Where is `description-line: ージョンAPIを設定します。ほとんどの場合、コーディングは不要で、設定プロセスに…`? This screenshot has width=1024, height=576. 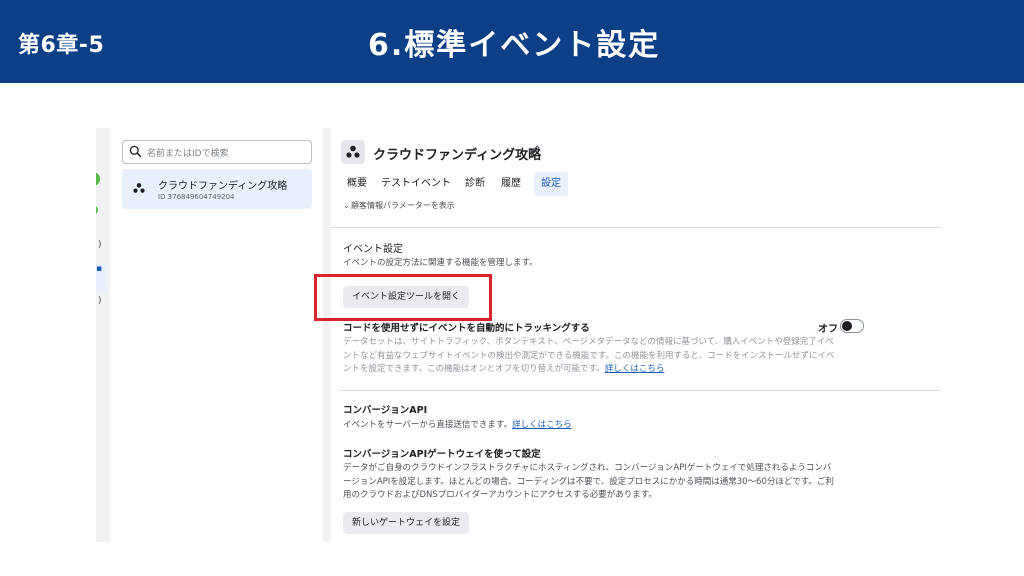 description-line: ージョンAPIを設定します。ほとんどの場合、コーディングは不要で、設定プロセスに… is located at coordinates (588, 481).